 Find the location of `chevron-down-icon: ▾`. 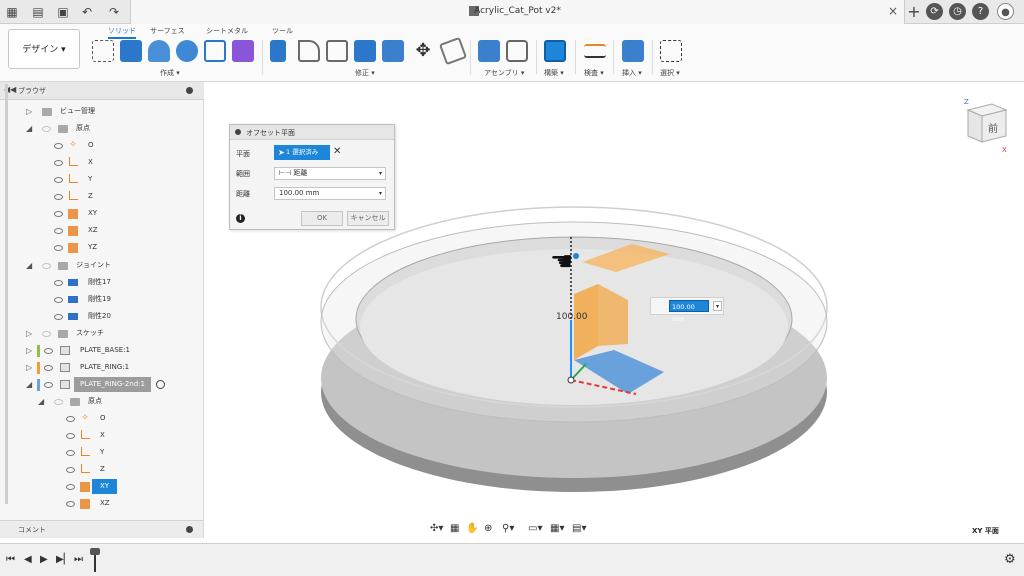

chevron-down-icon: ▾ is located at coordinates (717, 306).